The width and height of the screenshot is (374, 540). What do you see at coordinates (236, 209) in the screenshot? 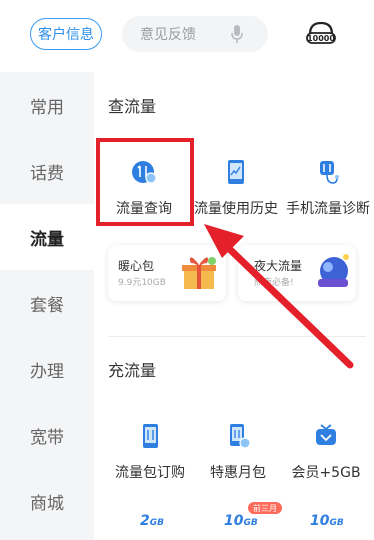
I see `tile-label: 流量使用历史` at bounding box center [236, 209].